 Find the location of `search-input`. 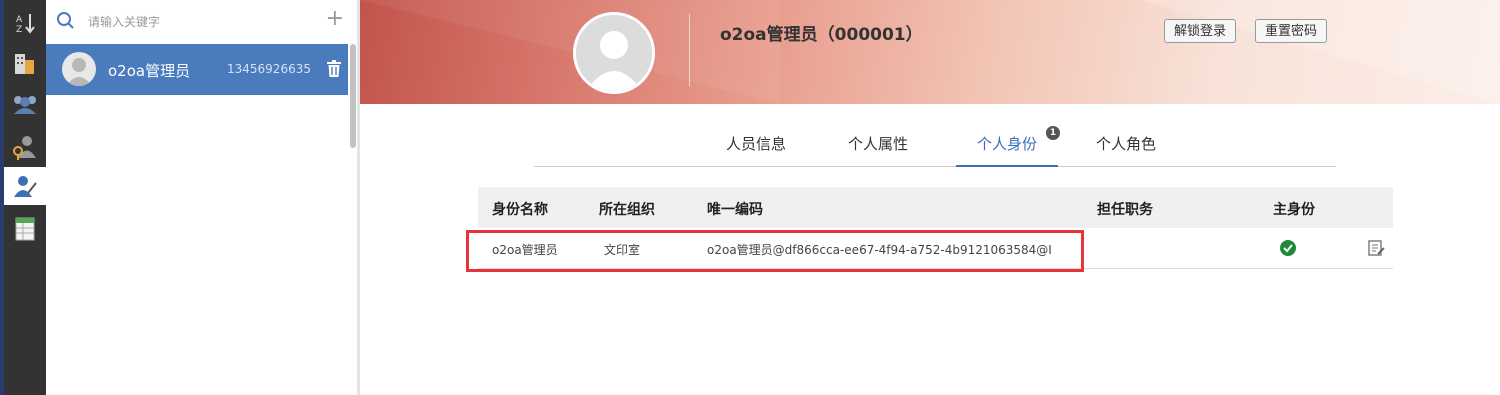

search-input is located at coordinates (198, 22).